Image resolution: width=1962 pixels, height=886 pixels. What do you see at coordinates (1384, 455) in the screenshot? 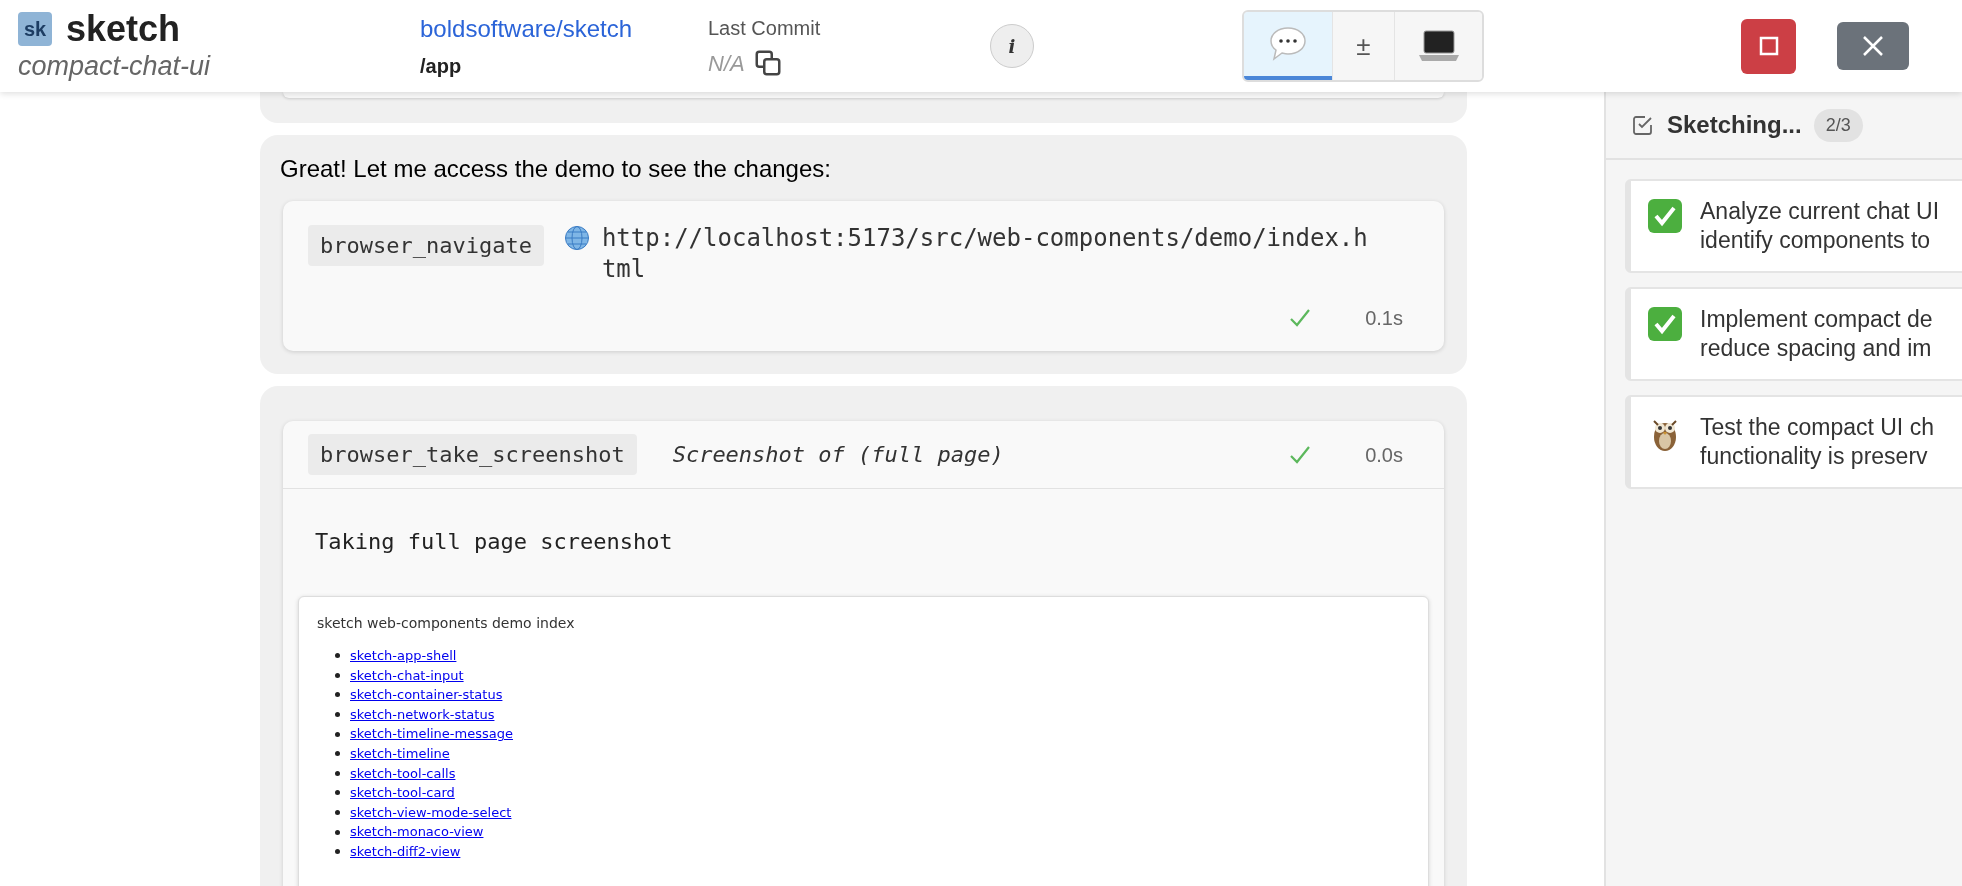
I see `tool-duration: 0.0s` at bounding box center [1384, 455].